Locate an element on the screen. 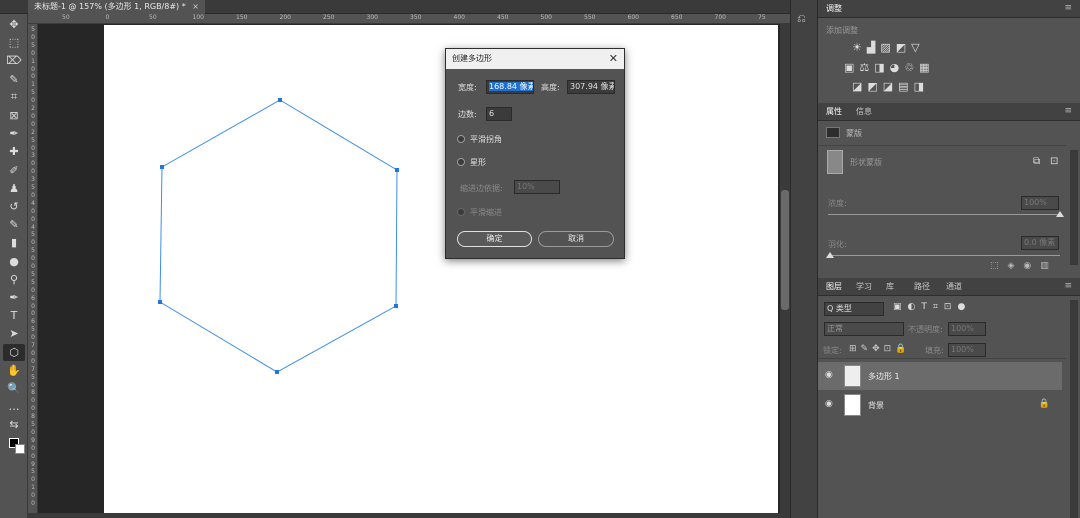  feather-slider is located at coordinates (944, 255).